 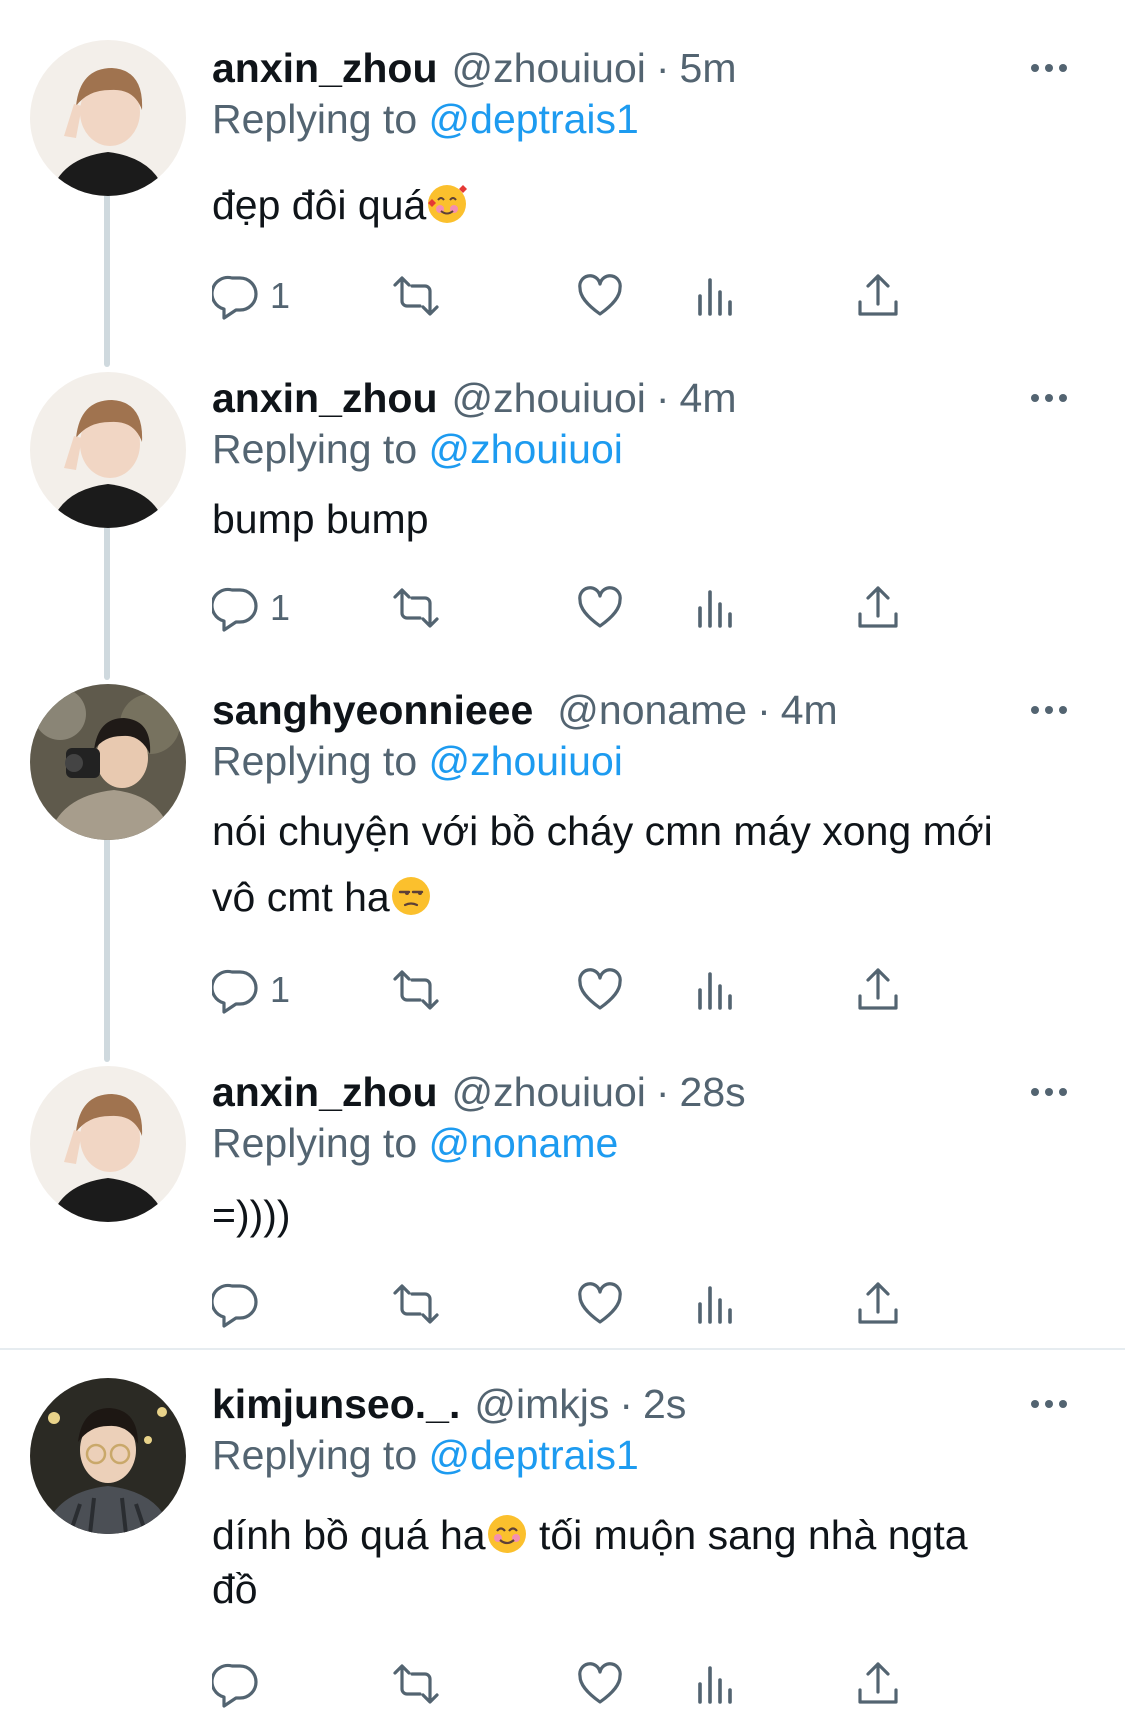 What do you see at coordinates (652, 710) in the screenshot?
I see `user-handle: @noname` at bounding box center [652, 710].